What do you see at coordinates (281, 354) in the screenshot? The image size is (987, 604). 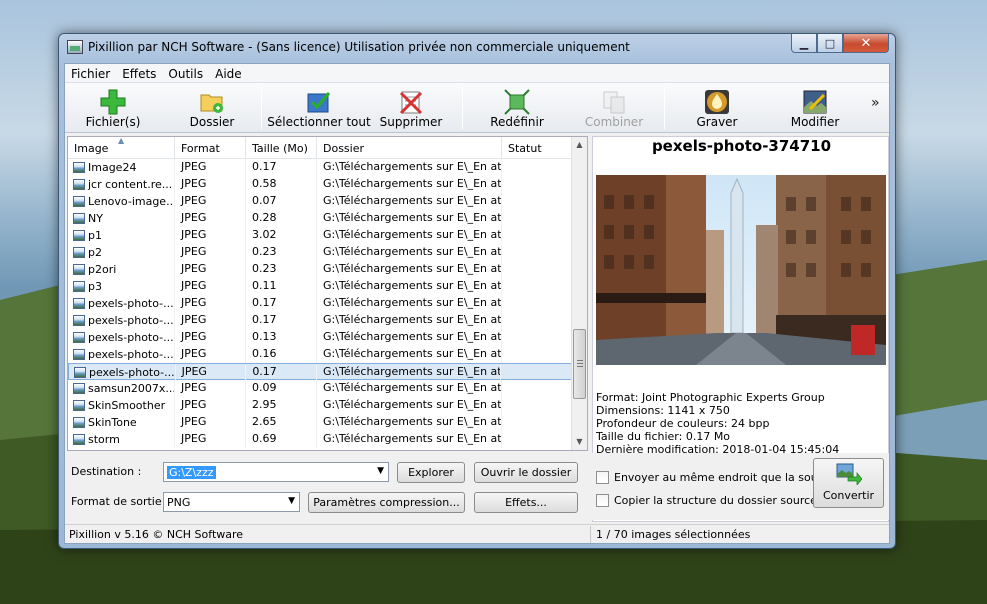 I see `cell-size: 0.16` at bounding box center [281, 354].